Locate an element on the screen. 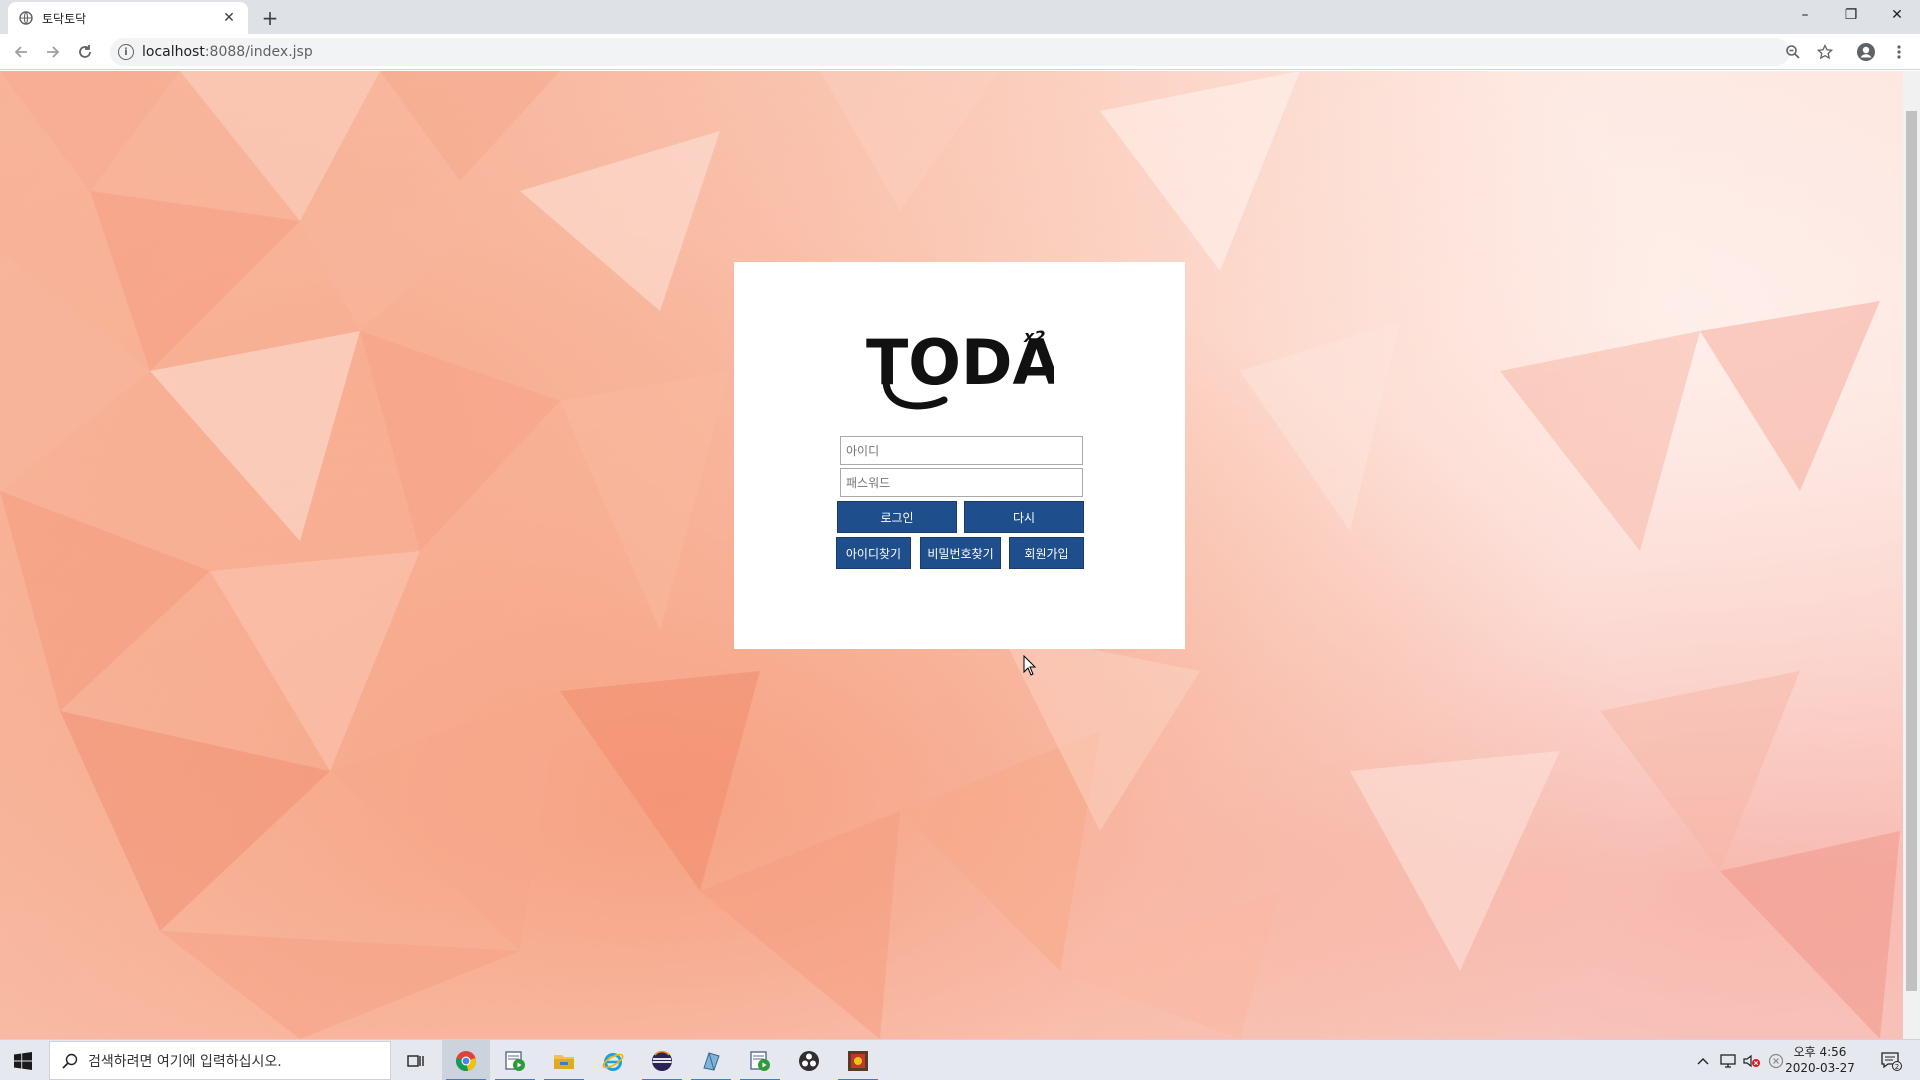 The height and width of the screenshot is (1080, 1920). search-icon is located at coordinates (70, 1061).